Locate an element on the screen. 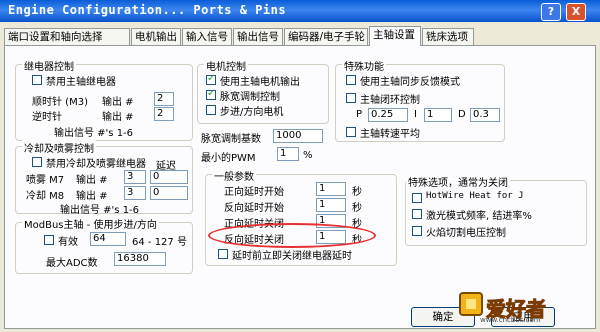 Image resolution: width=600 pixels, height=332 pixels. title-bar: Engine Configuration... Ports & Pins ? X is located at coordinates (300, 11).